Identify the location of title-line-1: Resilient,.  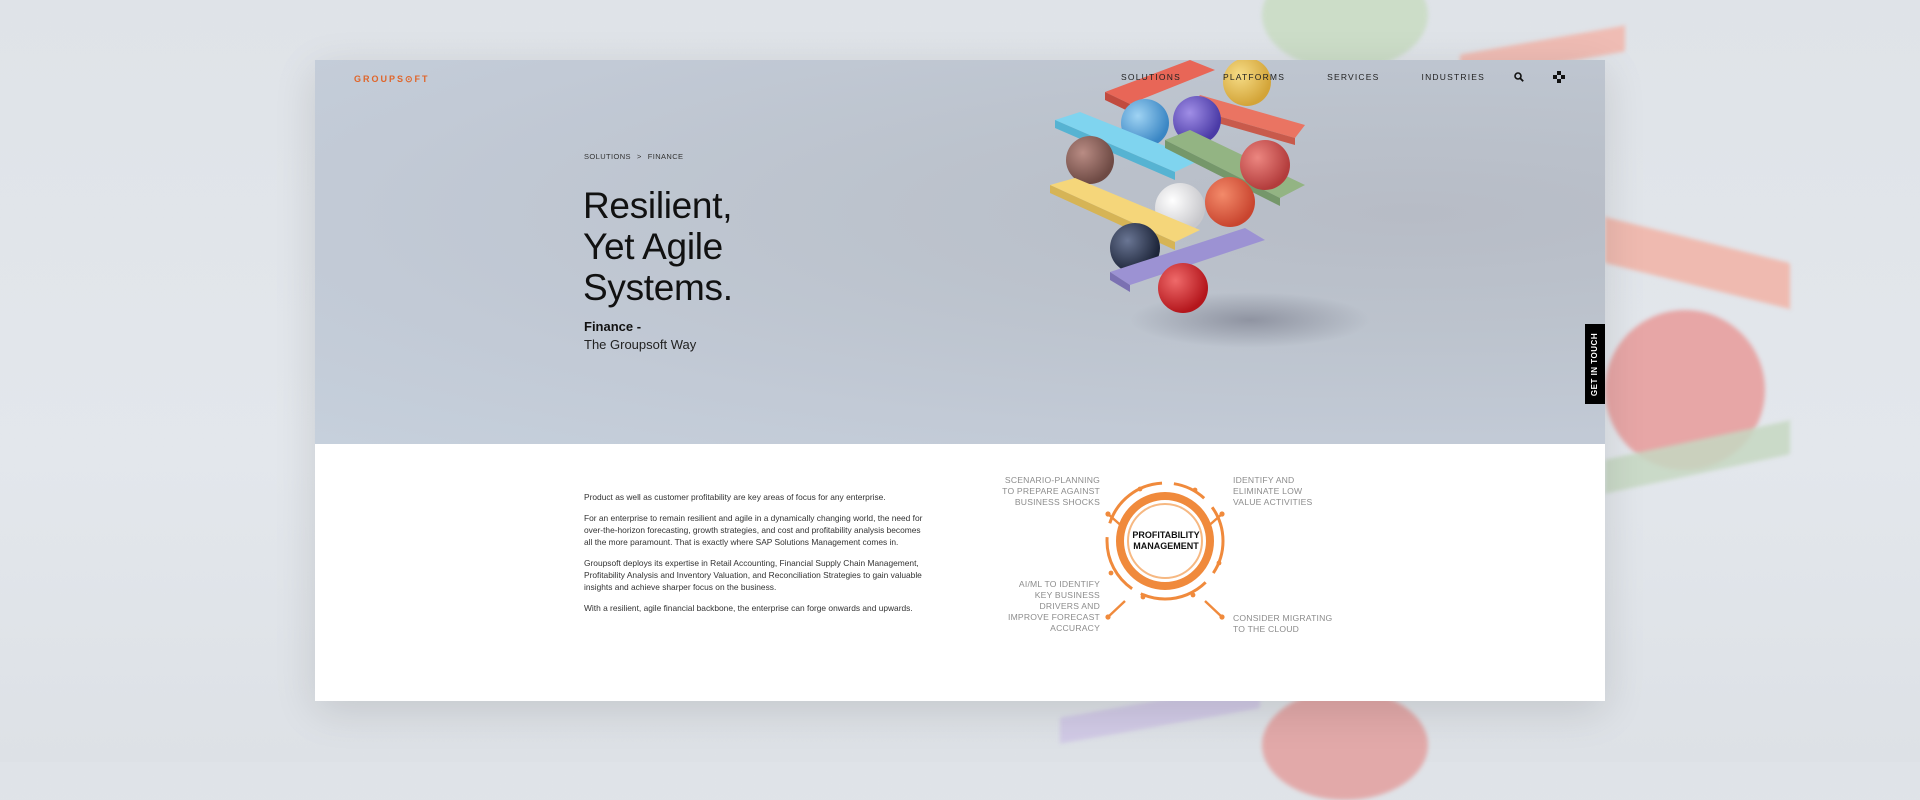
(658, 205).